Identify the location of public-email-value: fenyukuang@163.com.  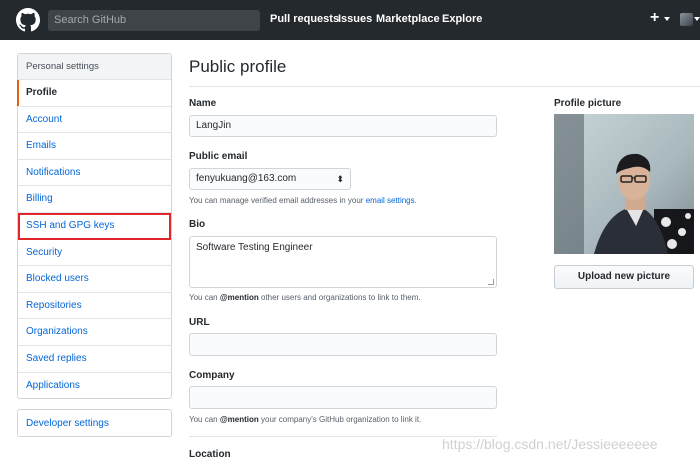
(246, 178).